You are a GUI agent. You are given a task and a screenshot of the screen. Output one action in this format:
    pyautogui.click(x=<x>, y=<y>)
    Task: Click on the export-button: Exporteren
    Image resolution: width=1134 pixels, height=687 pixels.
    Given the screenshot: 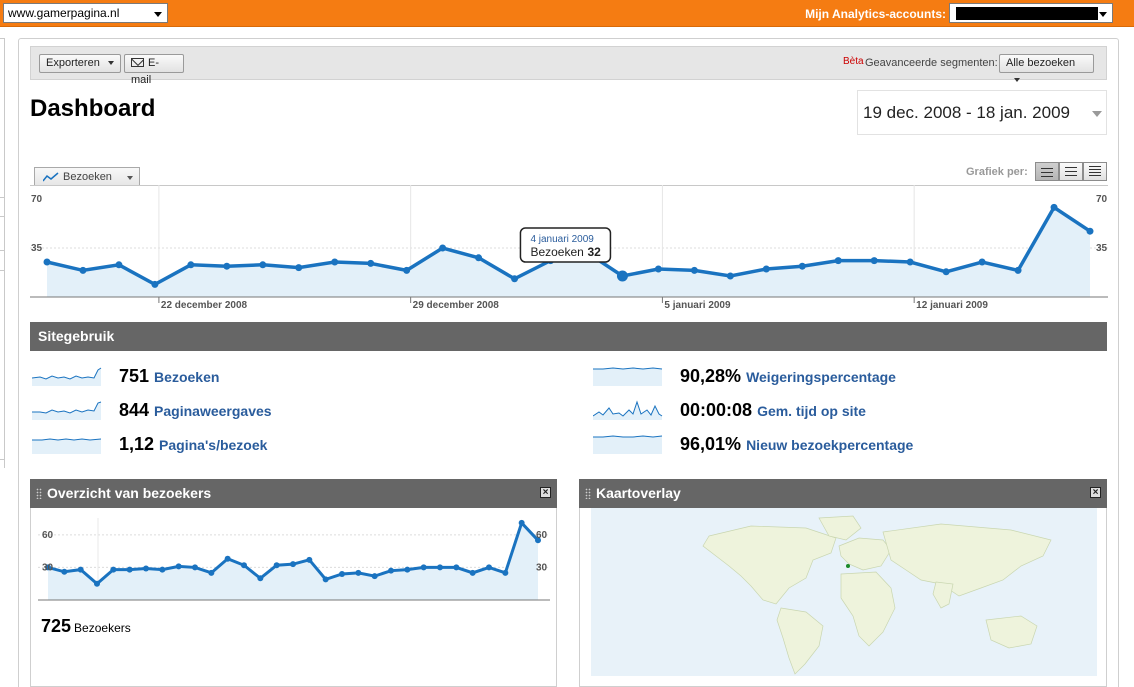 What is the action you would take?
    pyautogui.click(x=80, y=63)
    